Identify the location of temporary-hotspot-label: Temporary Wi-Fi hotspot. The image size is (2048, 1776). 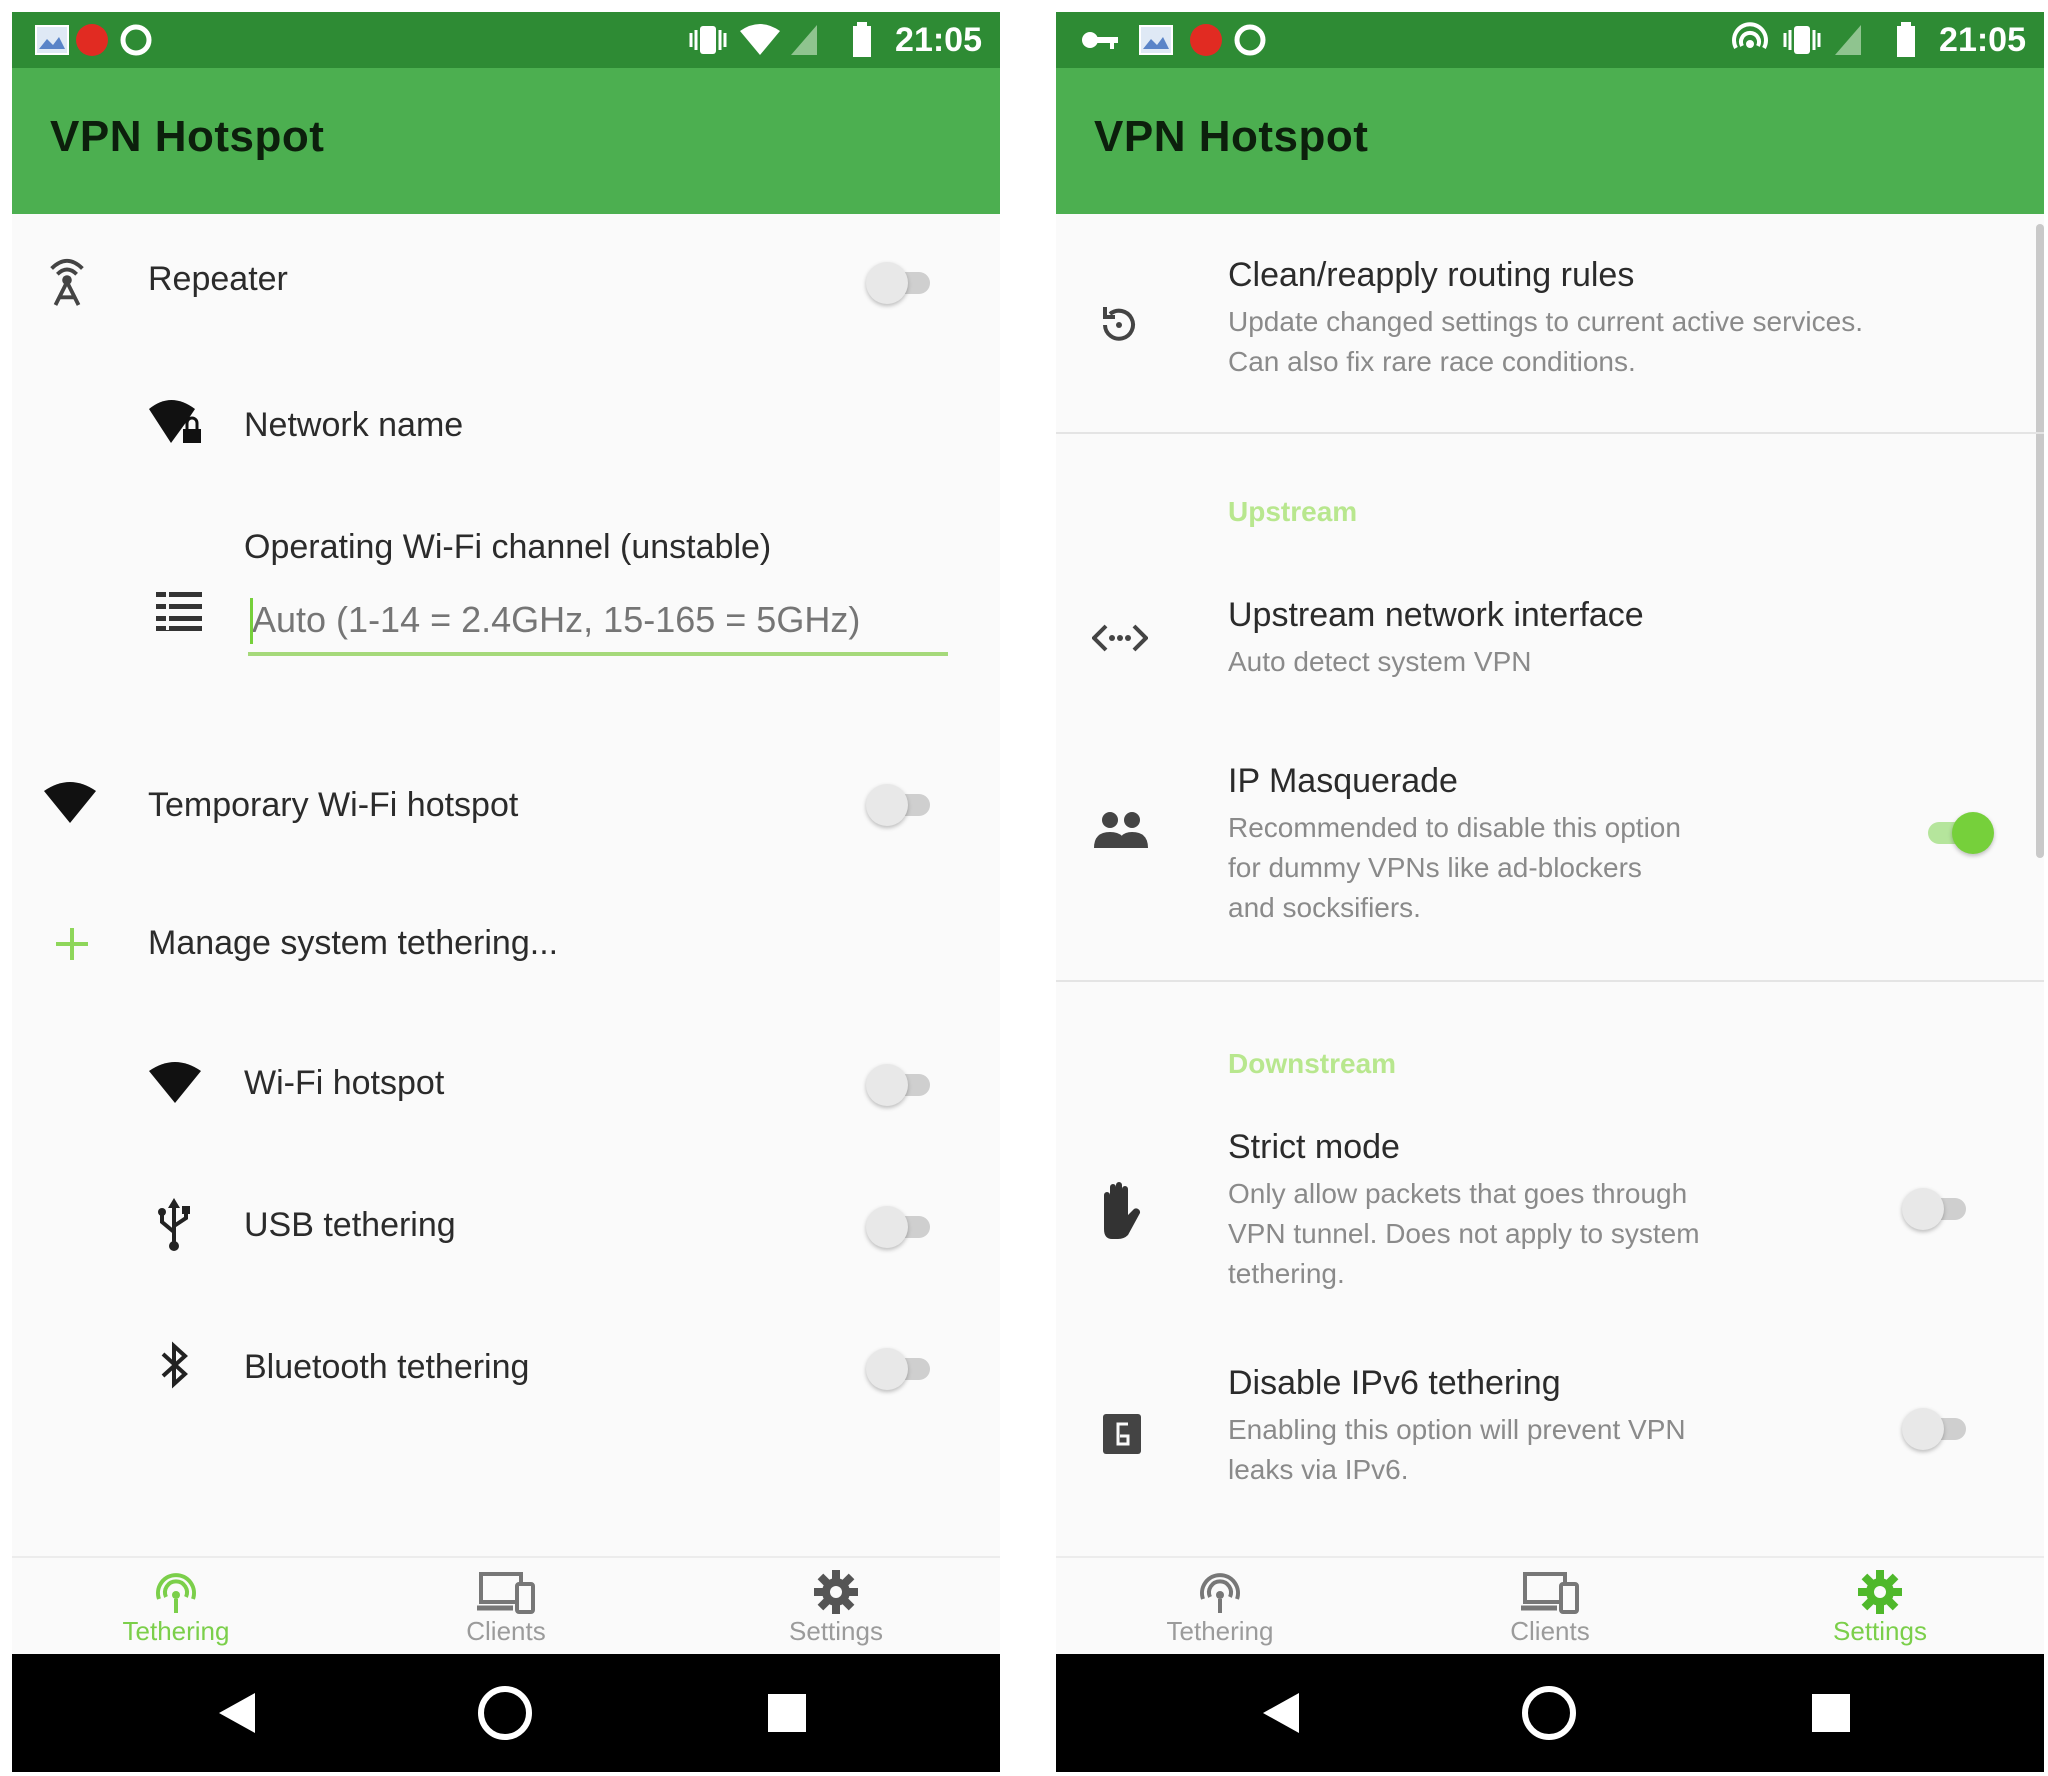
(333, 805).